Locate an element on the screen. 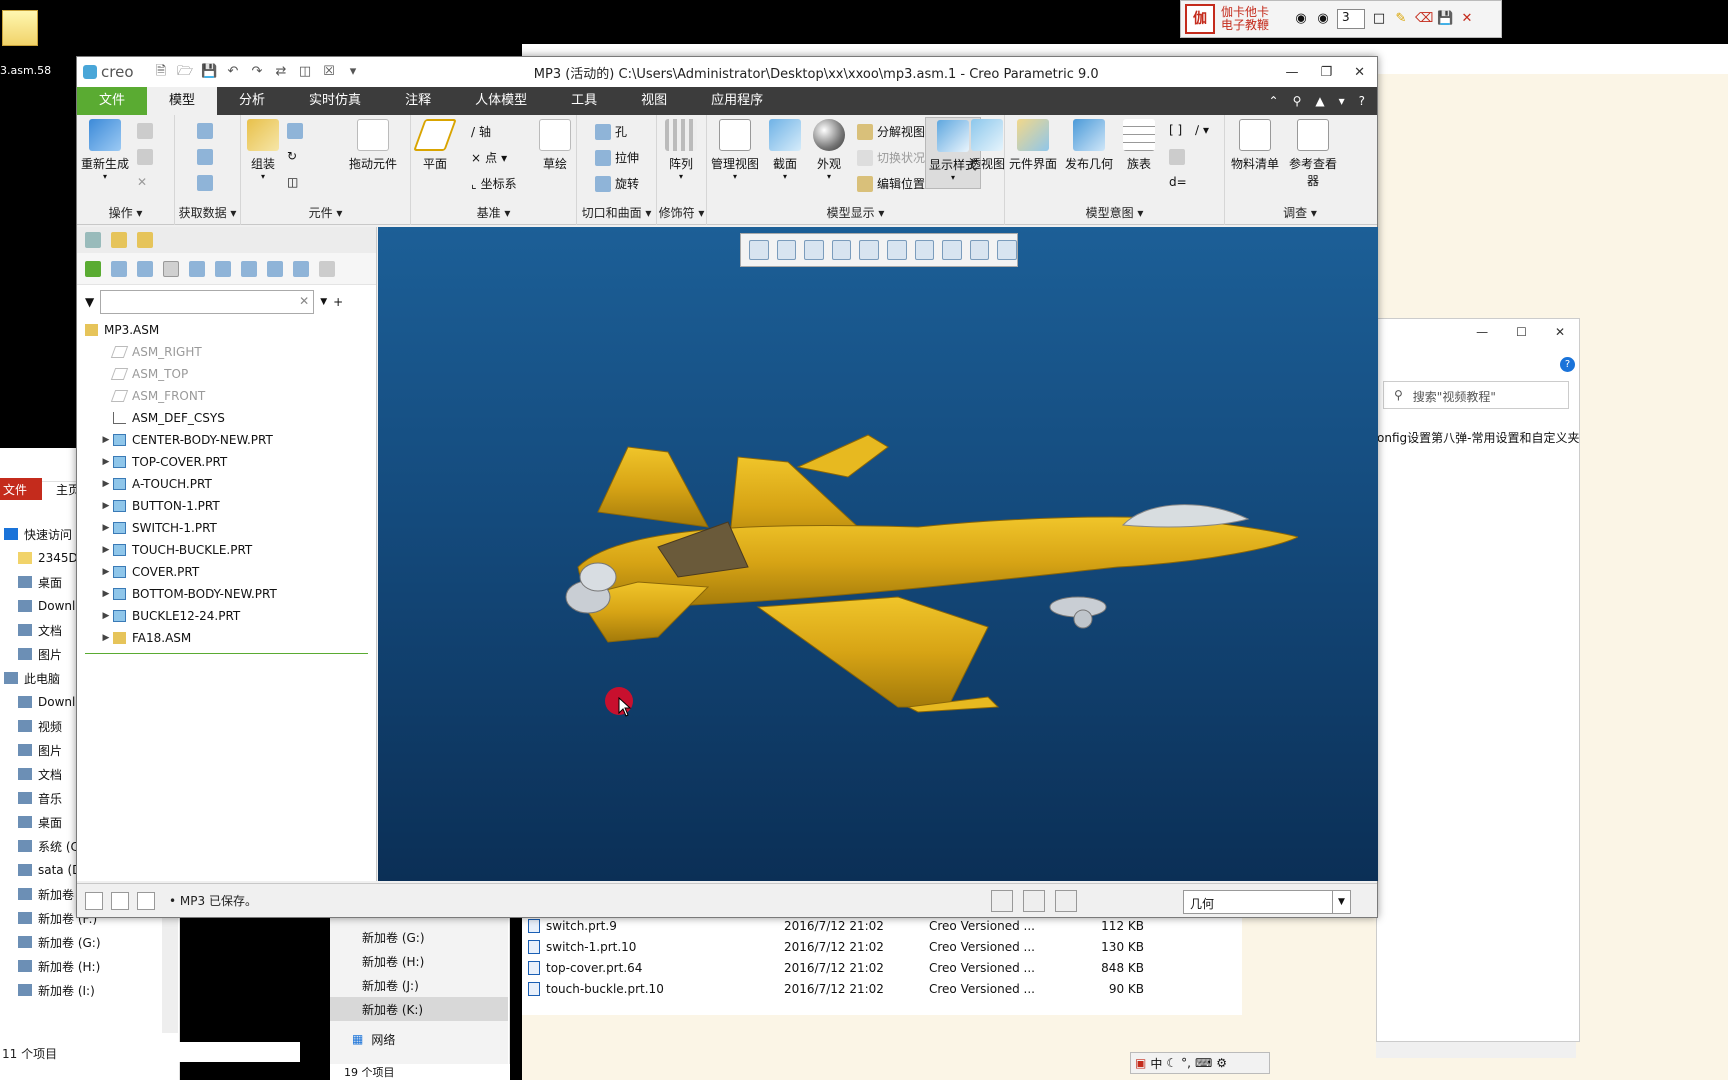 The height and width of the screenshot is (1080, 1728). nav-item: 新加卷 (I:) is located at coordinates (89, 990).